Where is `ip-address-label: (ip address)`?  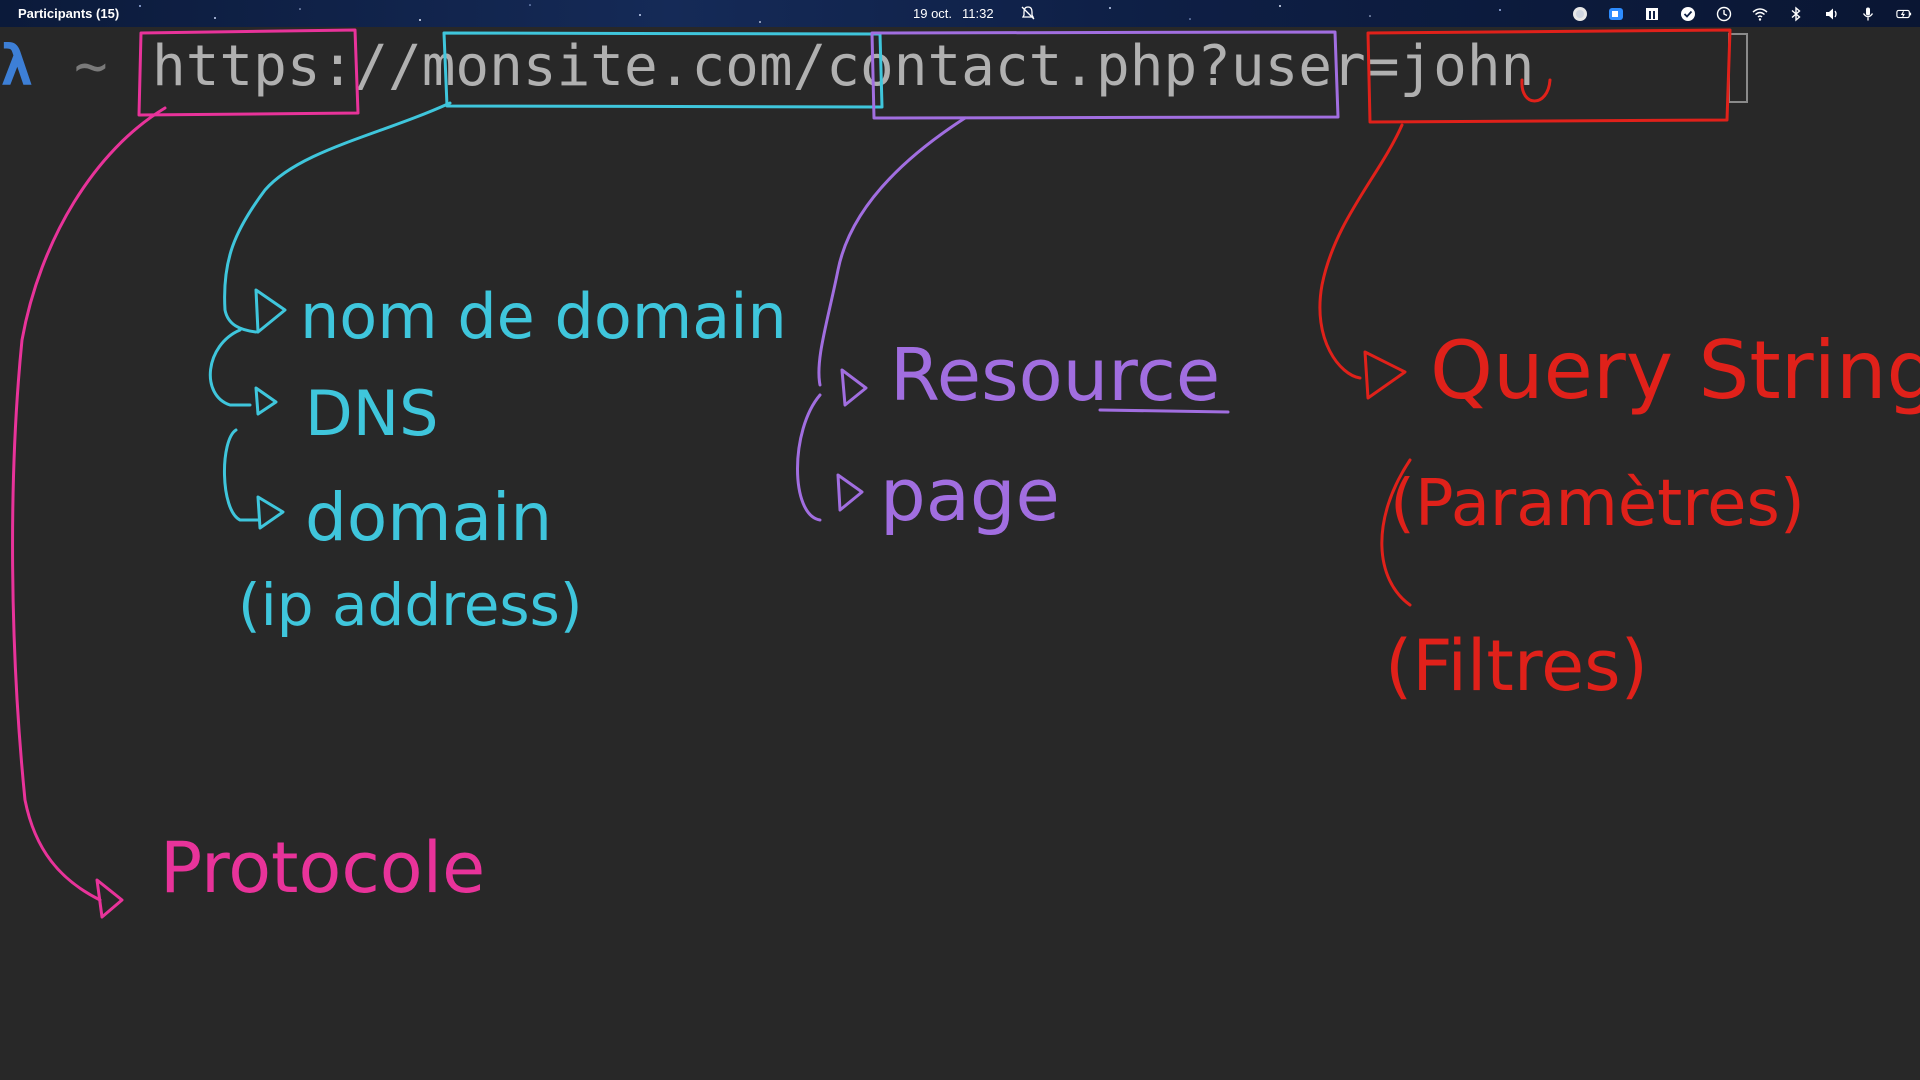 ip-address-label: (ip address) is located at coordinates (410, 605).